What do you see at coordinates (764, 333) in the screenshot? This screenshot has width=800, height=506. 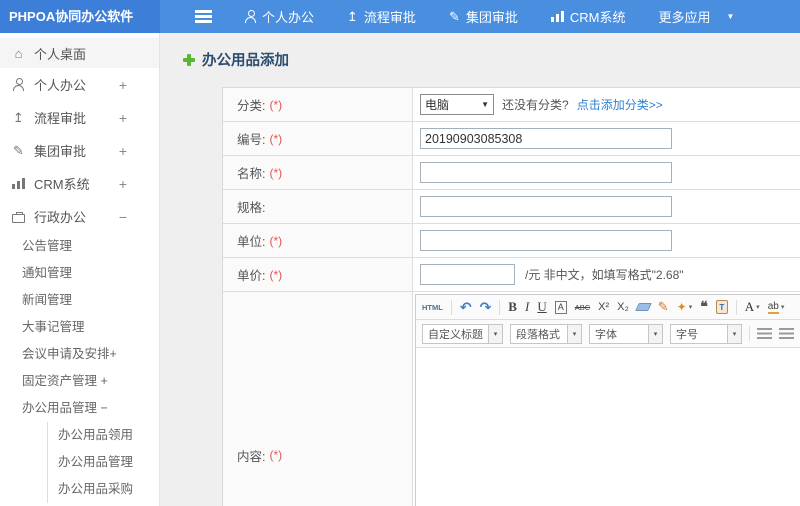 I see `align-left-button` at bounding box center [764, 333].